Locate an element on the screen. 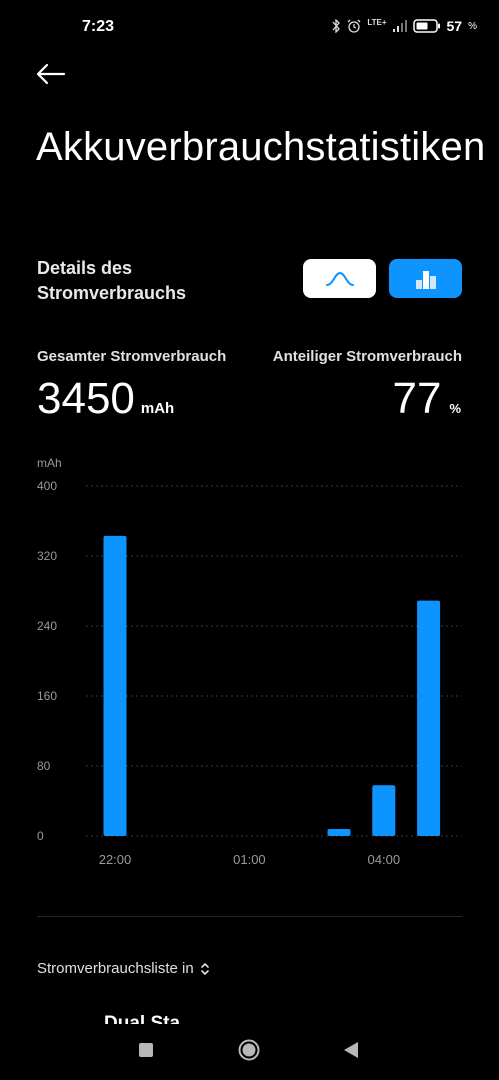  share-consumption-value: 77 % is located at coordinates (426, 399).